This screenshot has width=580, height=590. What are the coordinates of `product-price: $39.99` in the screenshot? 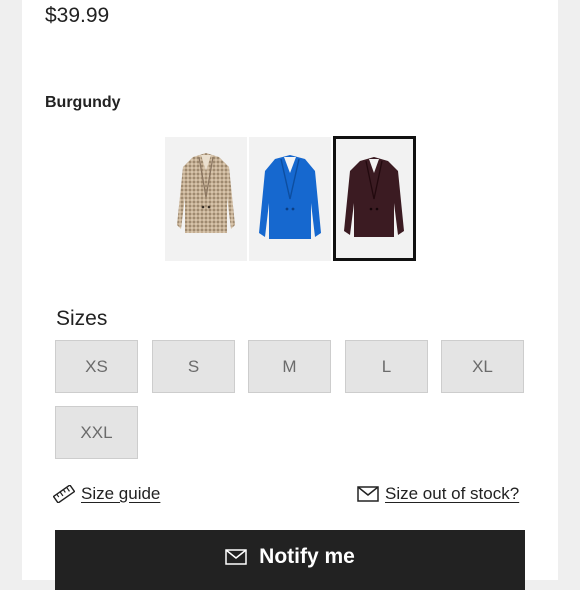 It's located at (77, 15).